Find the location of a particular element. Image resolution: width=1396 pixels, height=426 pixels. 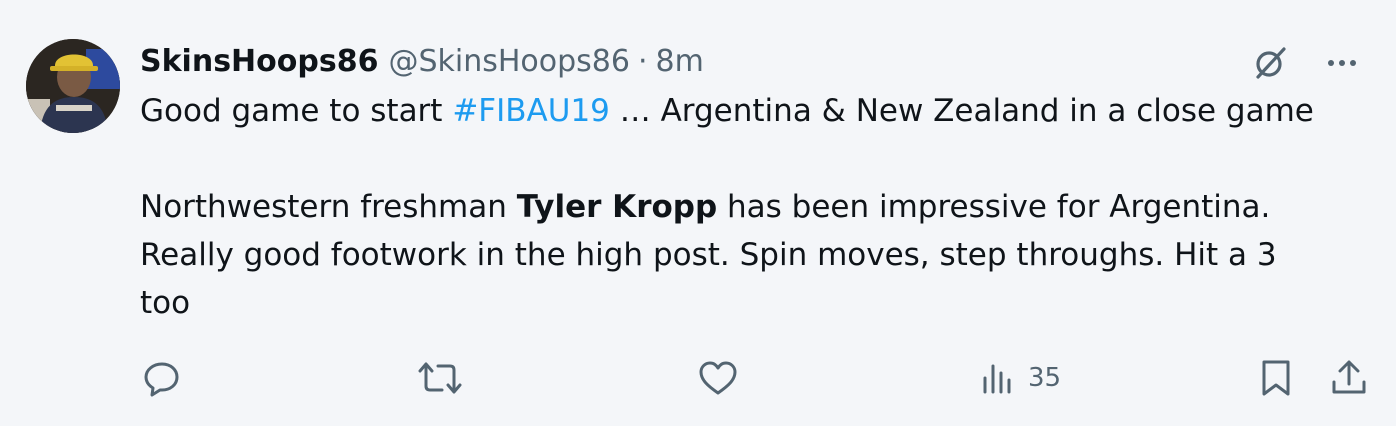

avatar-image is located at coordinates (73, 86).